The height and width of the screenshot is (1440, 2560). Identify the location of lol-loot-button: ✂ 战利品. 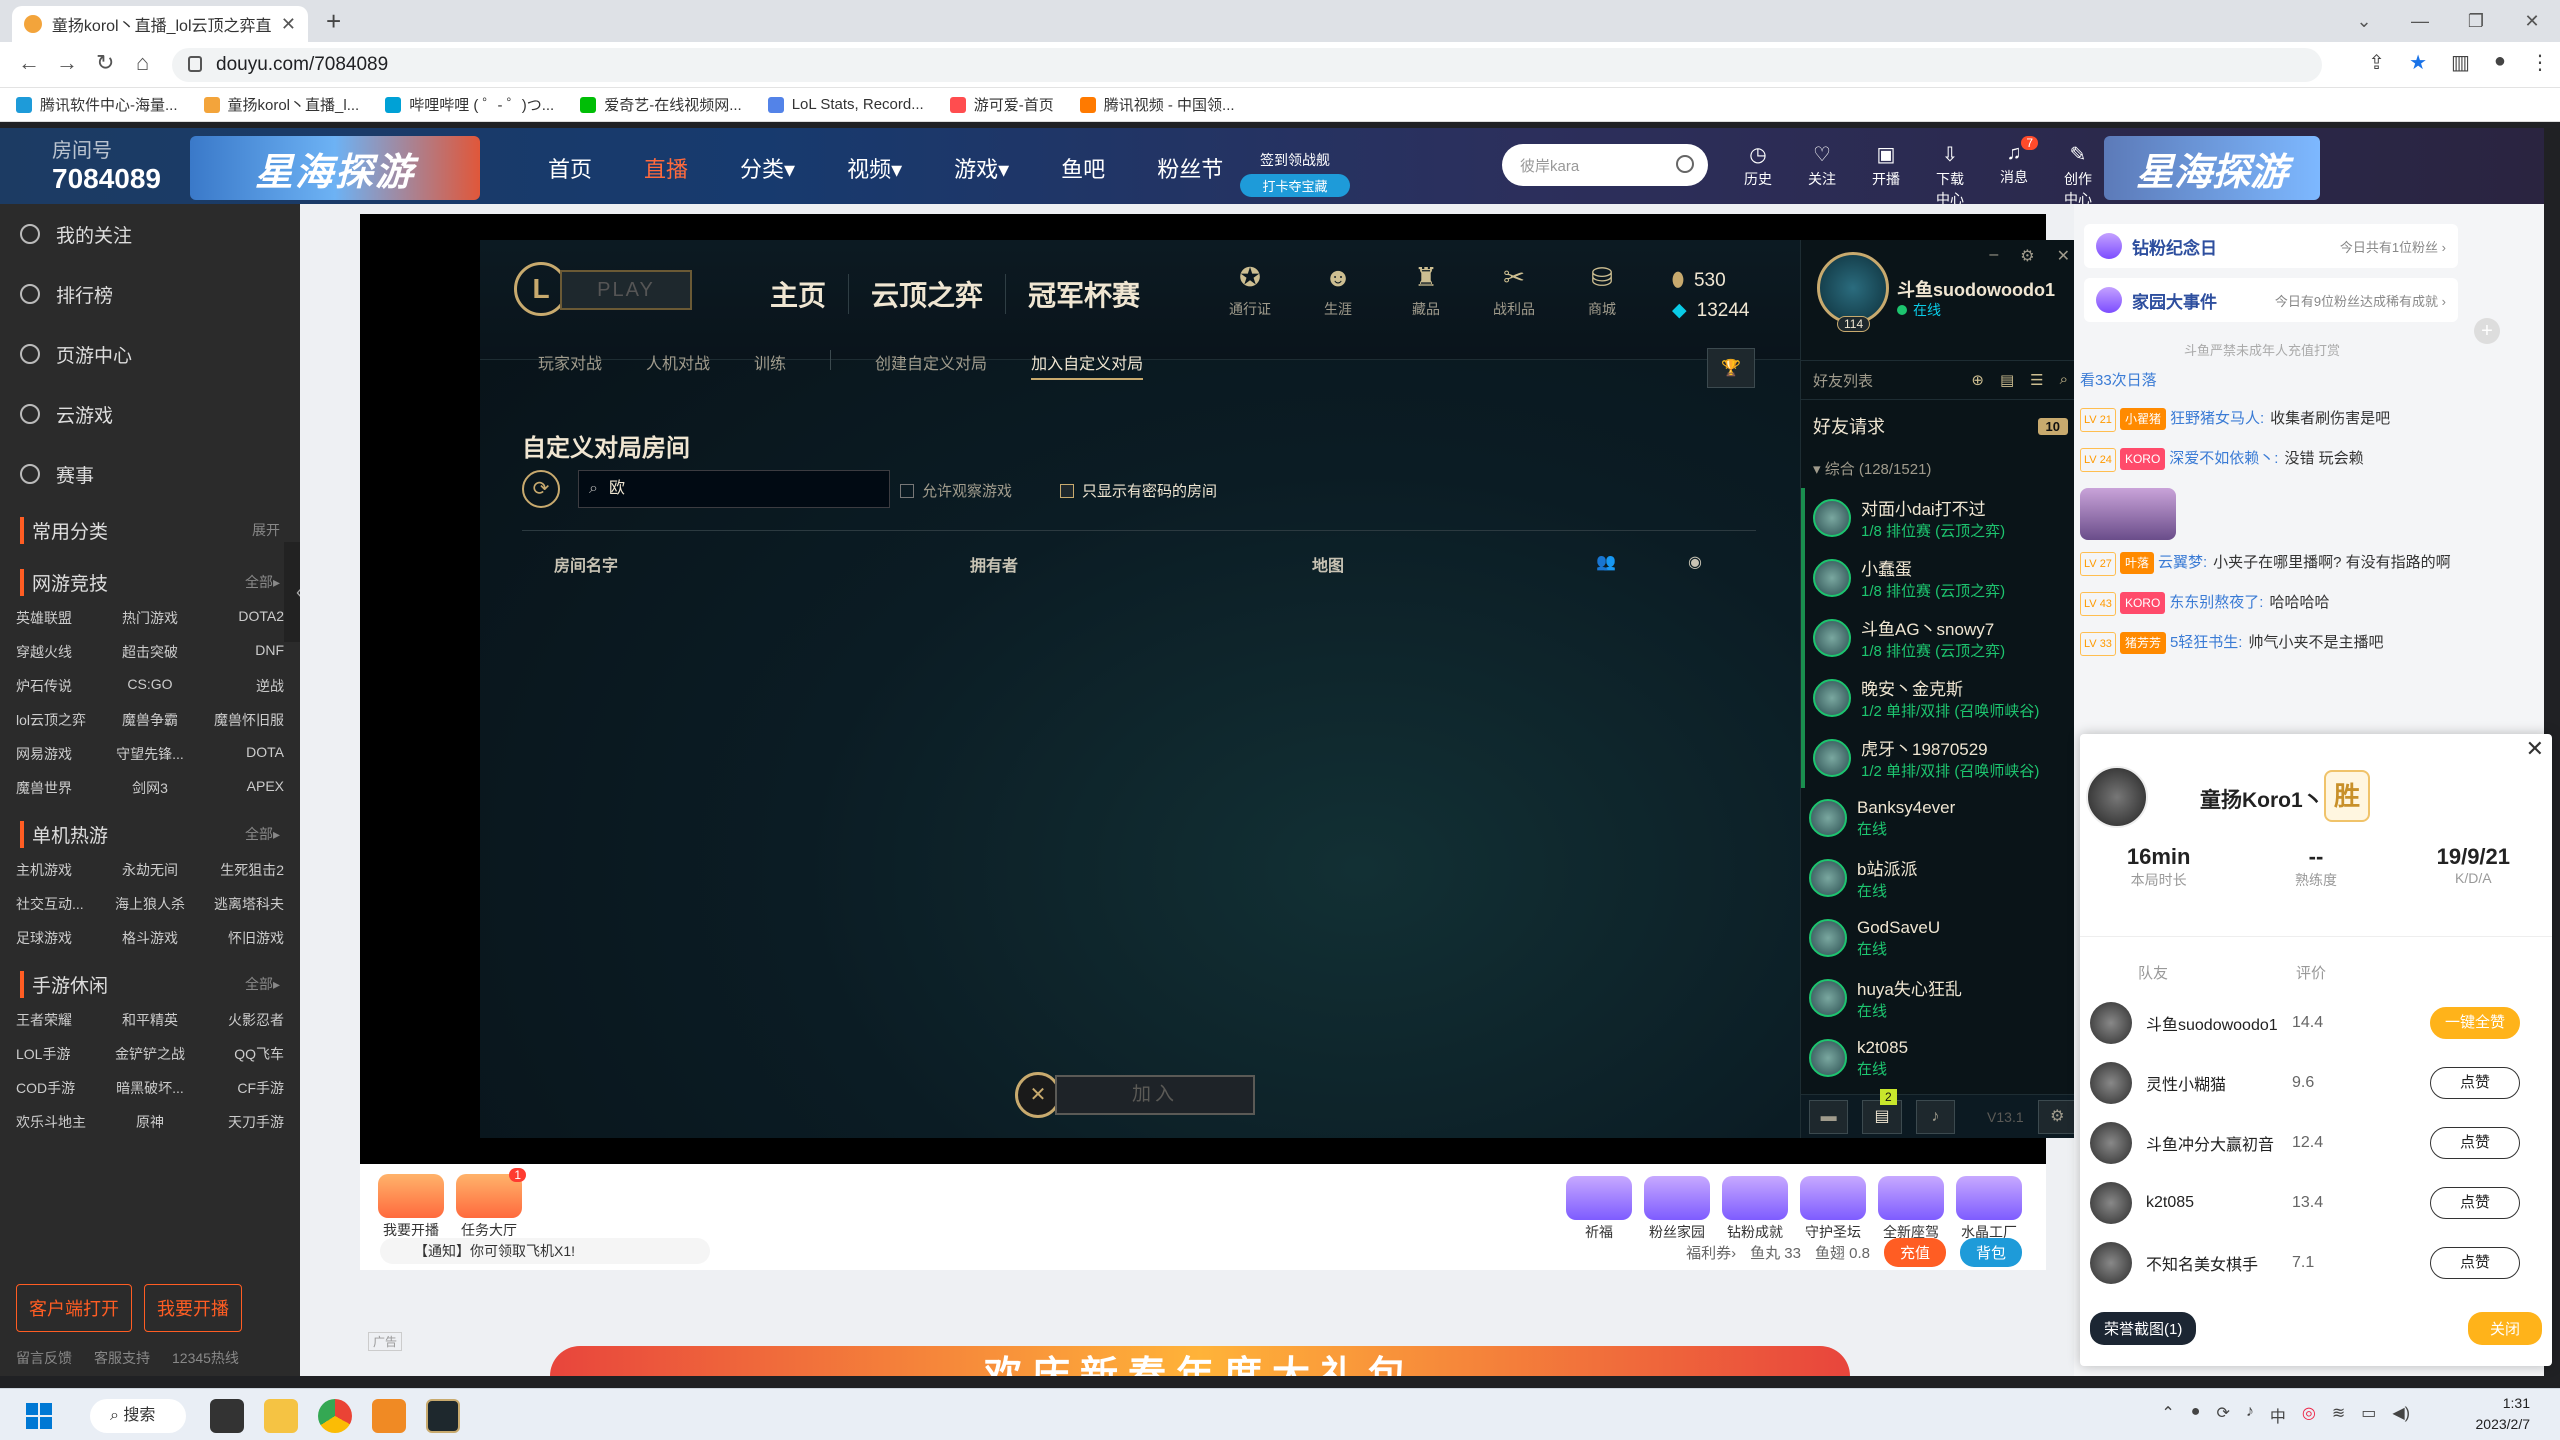
(1514, 290).